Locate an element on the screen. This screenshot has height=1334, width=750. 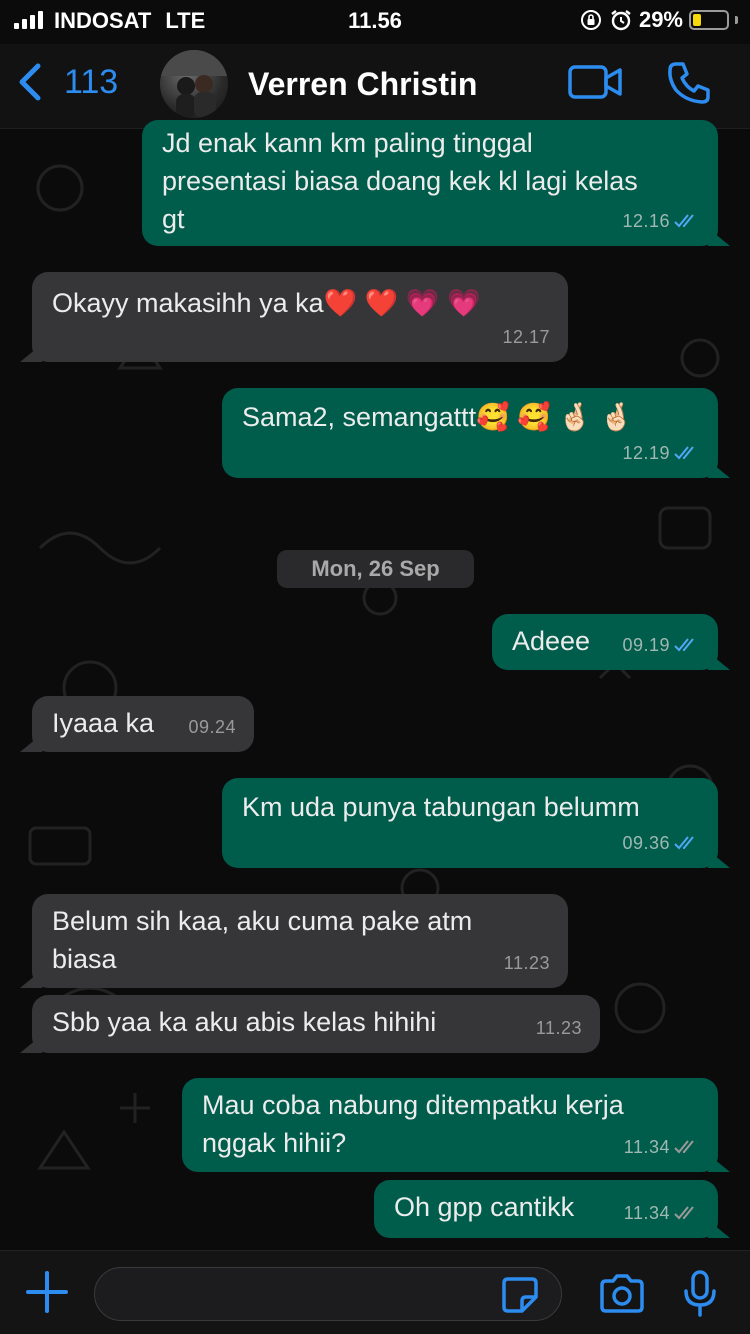
plus-icon is located at coordinates (47, 1292).